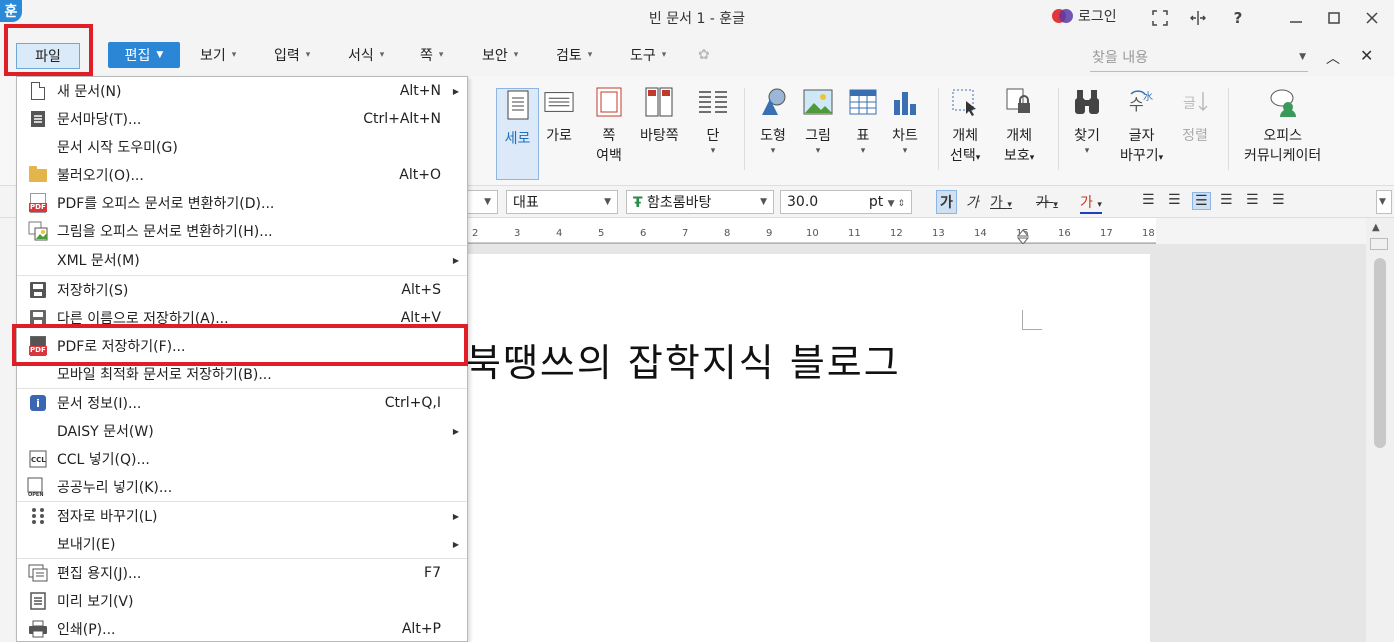 The height and width of the screenshot is (642, 1394). What do you see at coordinates (683, 359) in the screenshot?
I see `document-body-text: 북땡쓰의 잡학지식 블로그` at bounding box center [683, 359].